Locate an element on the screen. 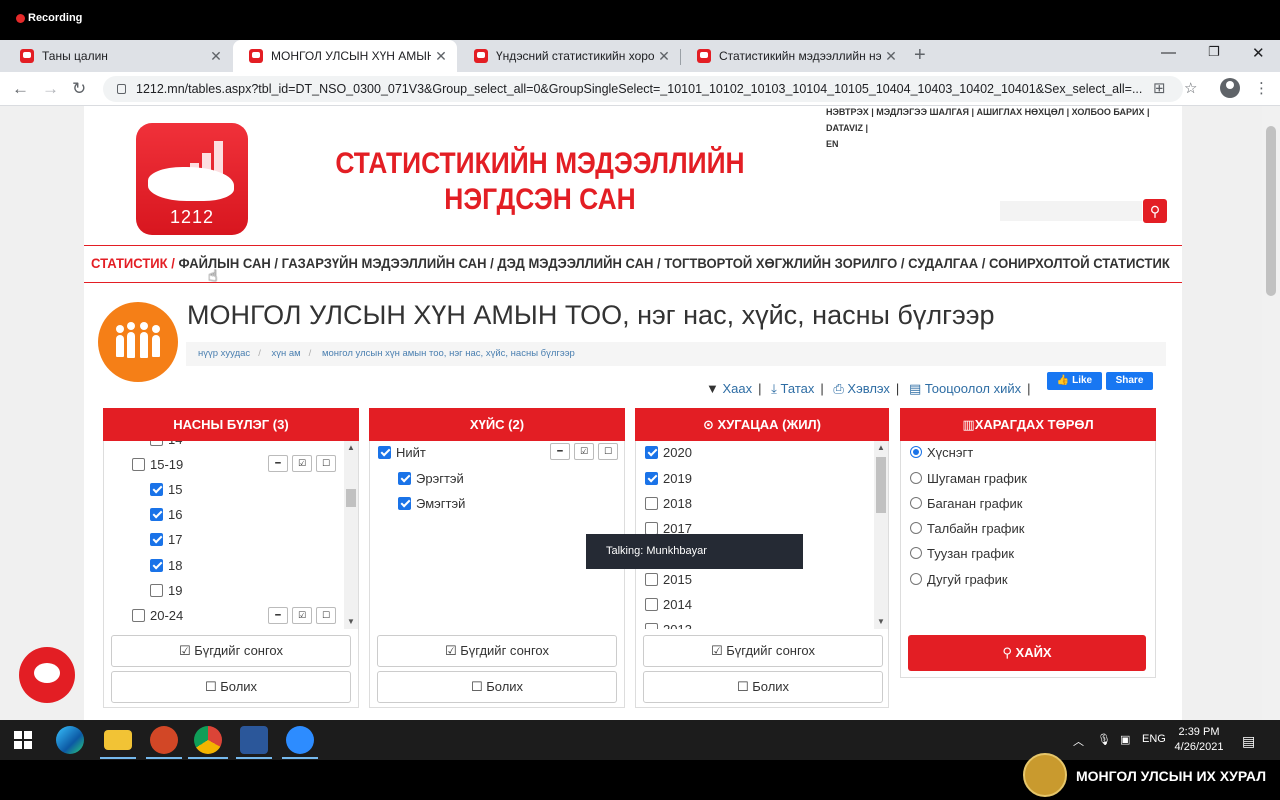 The height and width of the screenshot is (800, 1280). nav-sdg: ТОГТВОРТОЙ ХӨГЖЛИЙН ЗОРИЛГО / is located at coordinates (784, 263).